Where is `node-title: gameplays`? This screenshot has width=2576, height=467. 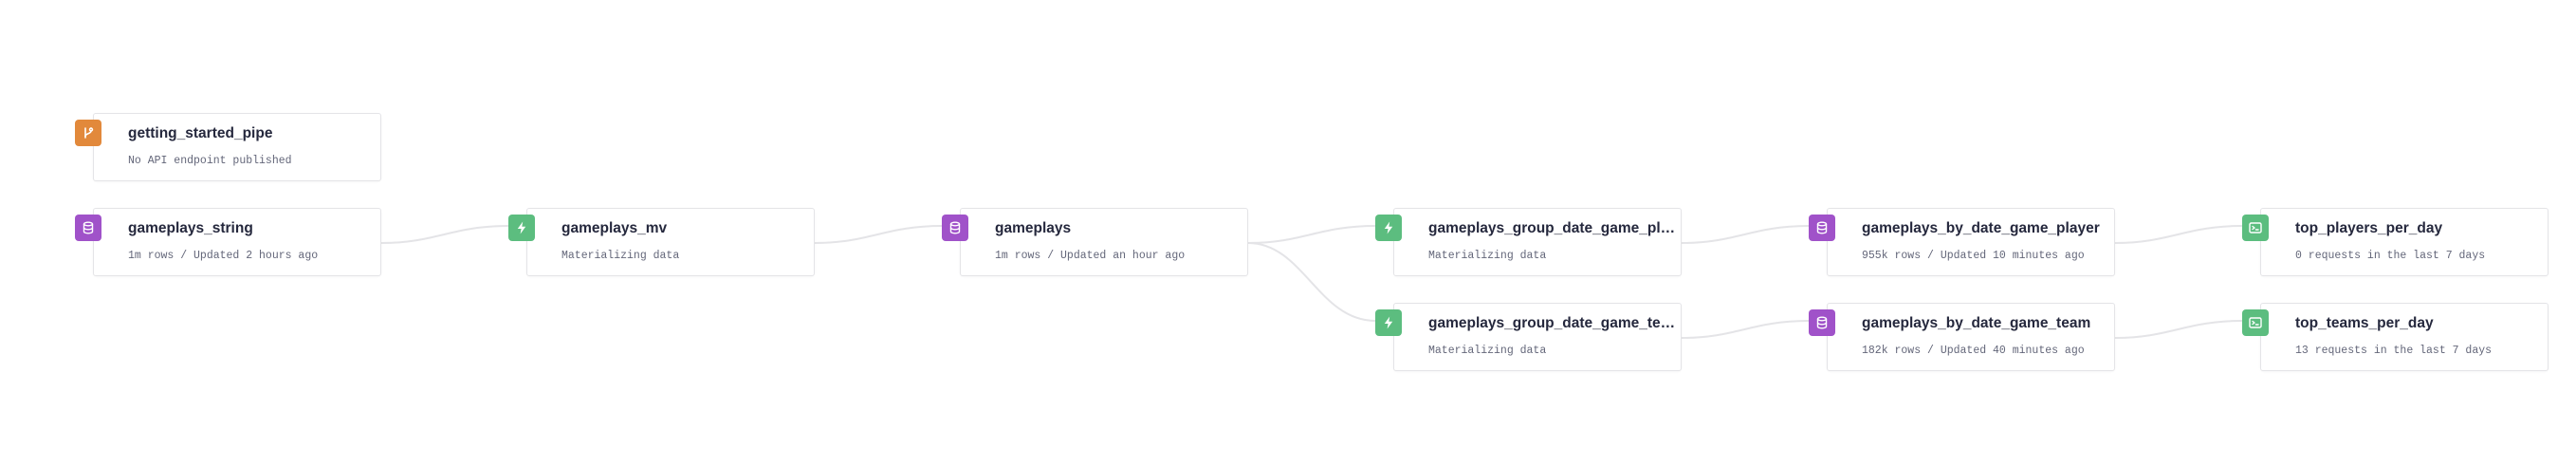
node-title: gameplays is located at coordinates (1033, 228).